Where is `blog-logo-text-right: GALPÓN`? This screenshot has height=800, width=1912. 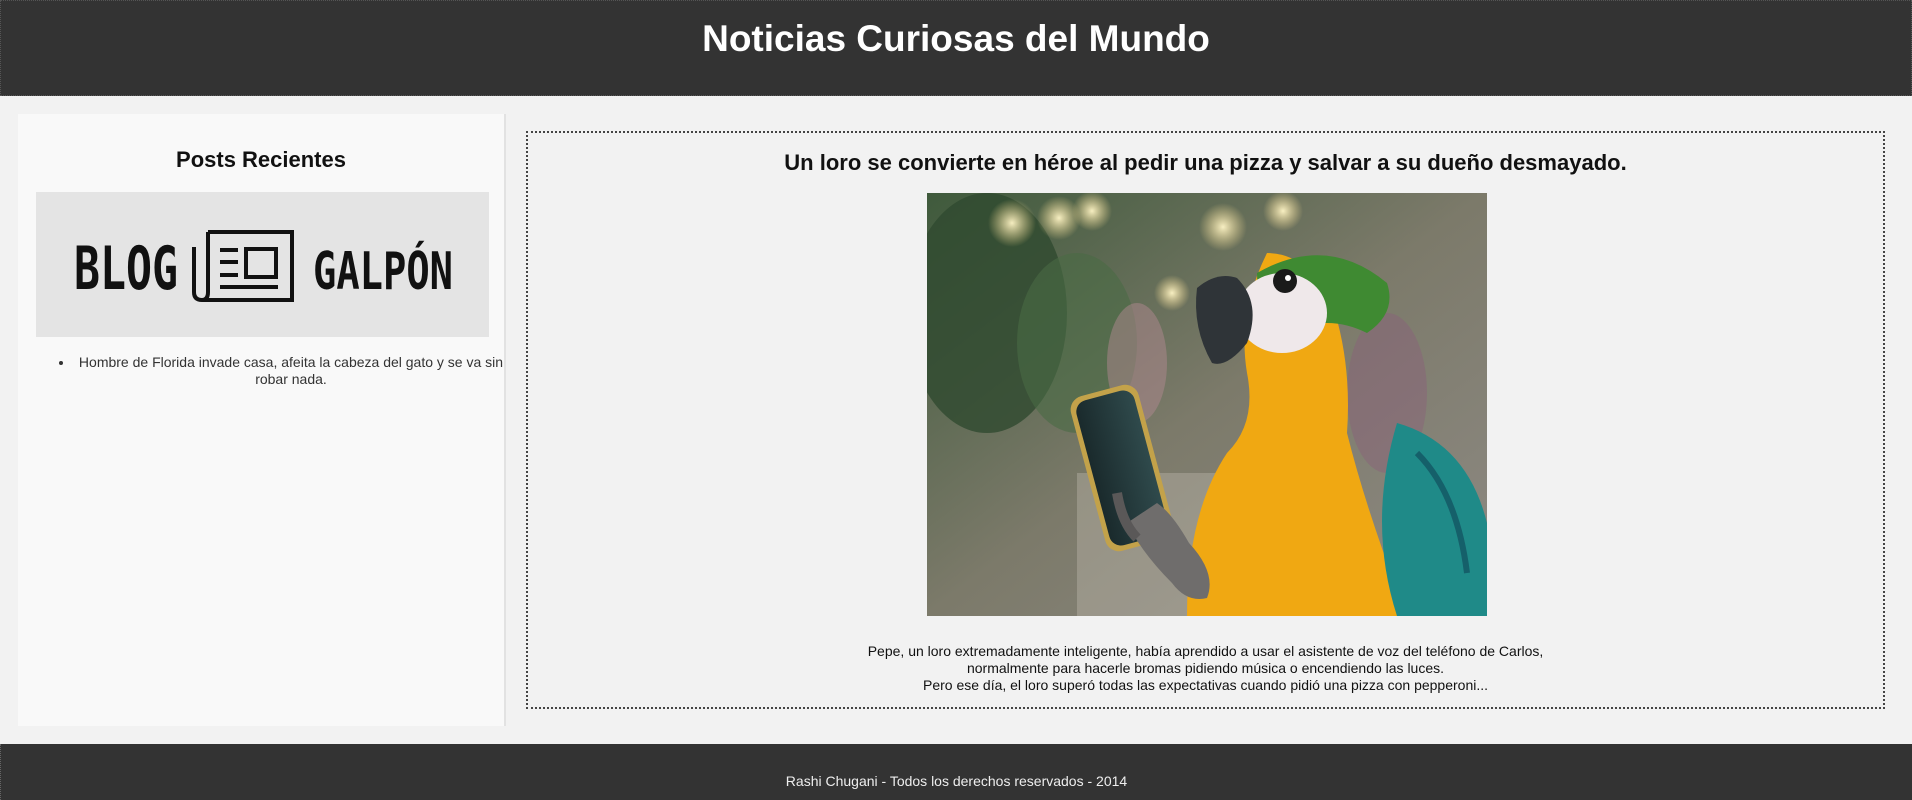
blog-logo-text-right: GALPÓN is located at coordinates (383, 271).